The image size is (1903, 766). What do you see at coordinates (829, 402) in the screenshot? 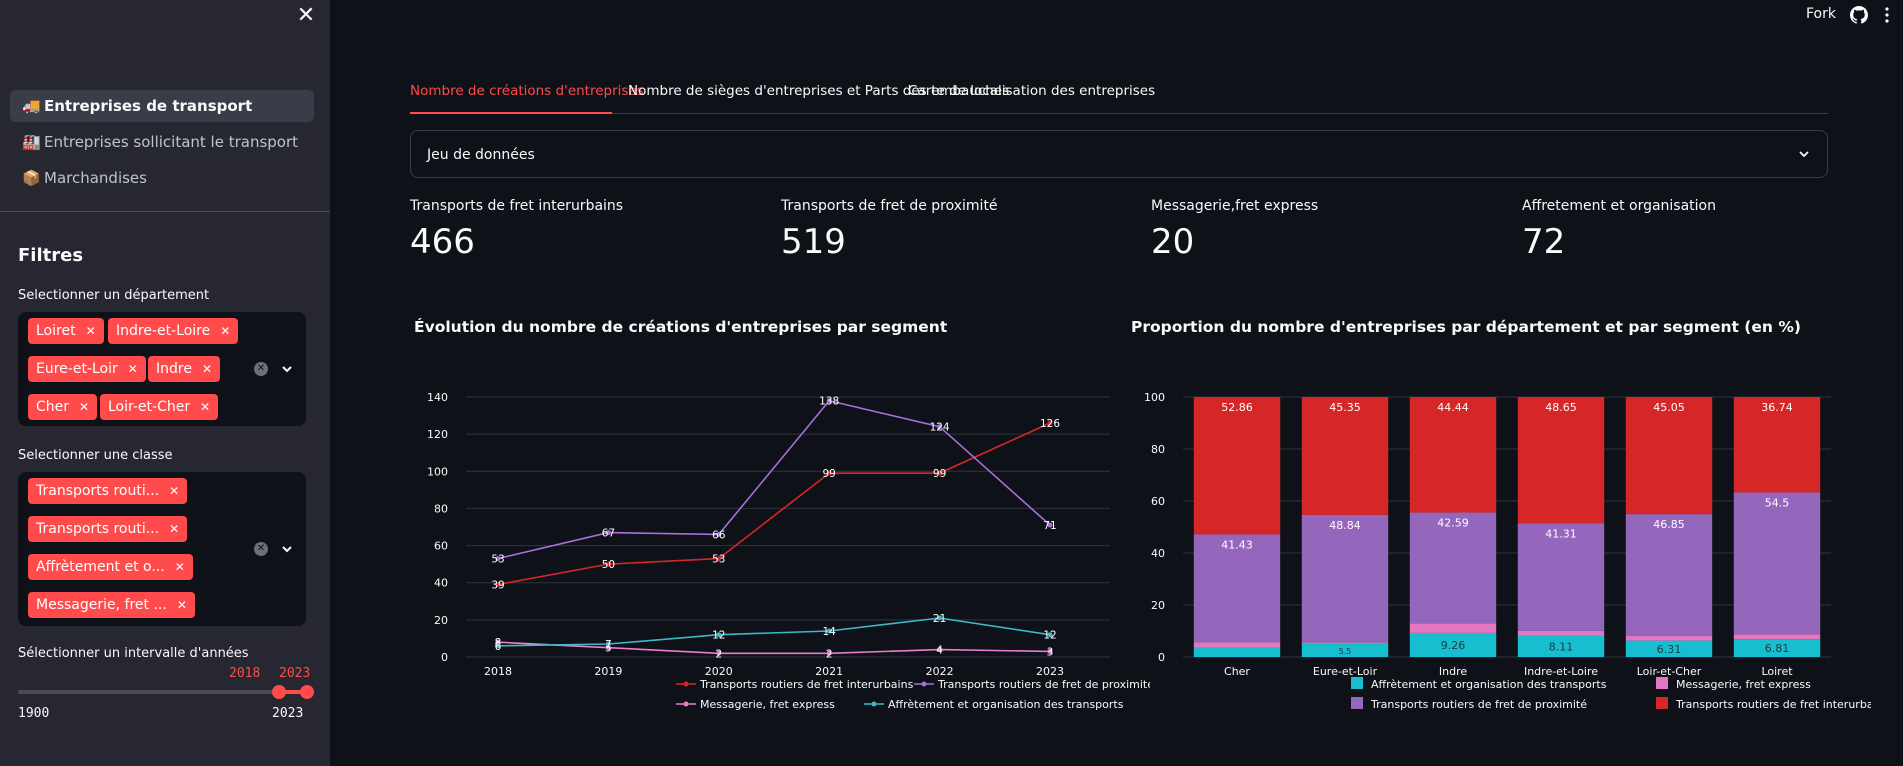
I see `data-label: 138` at bounding box center [829, 402].